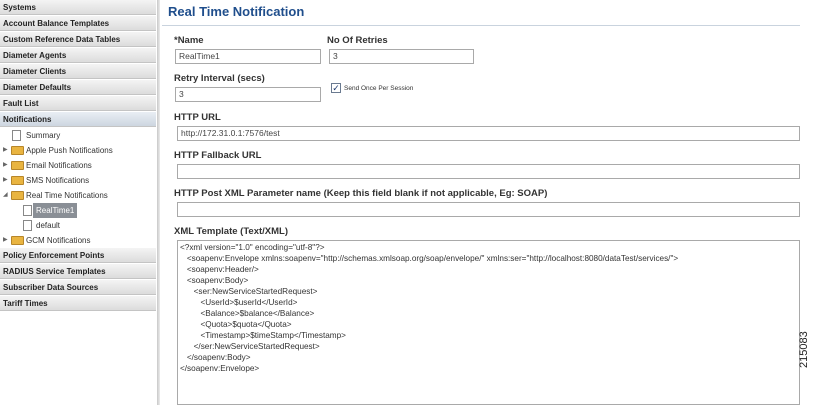  I want to click on xml-line: <soapenv:Body>, so click(214, 280).